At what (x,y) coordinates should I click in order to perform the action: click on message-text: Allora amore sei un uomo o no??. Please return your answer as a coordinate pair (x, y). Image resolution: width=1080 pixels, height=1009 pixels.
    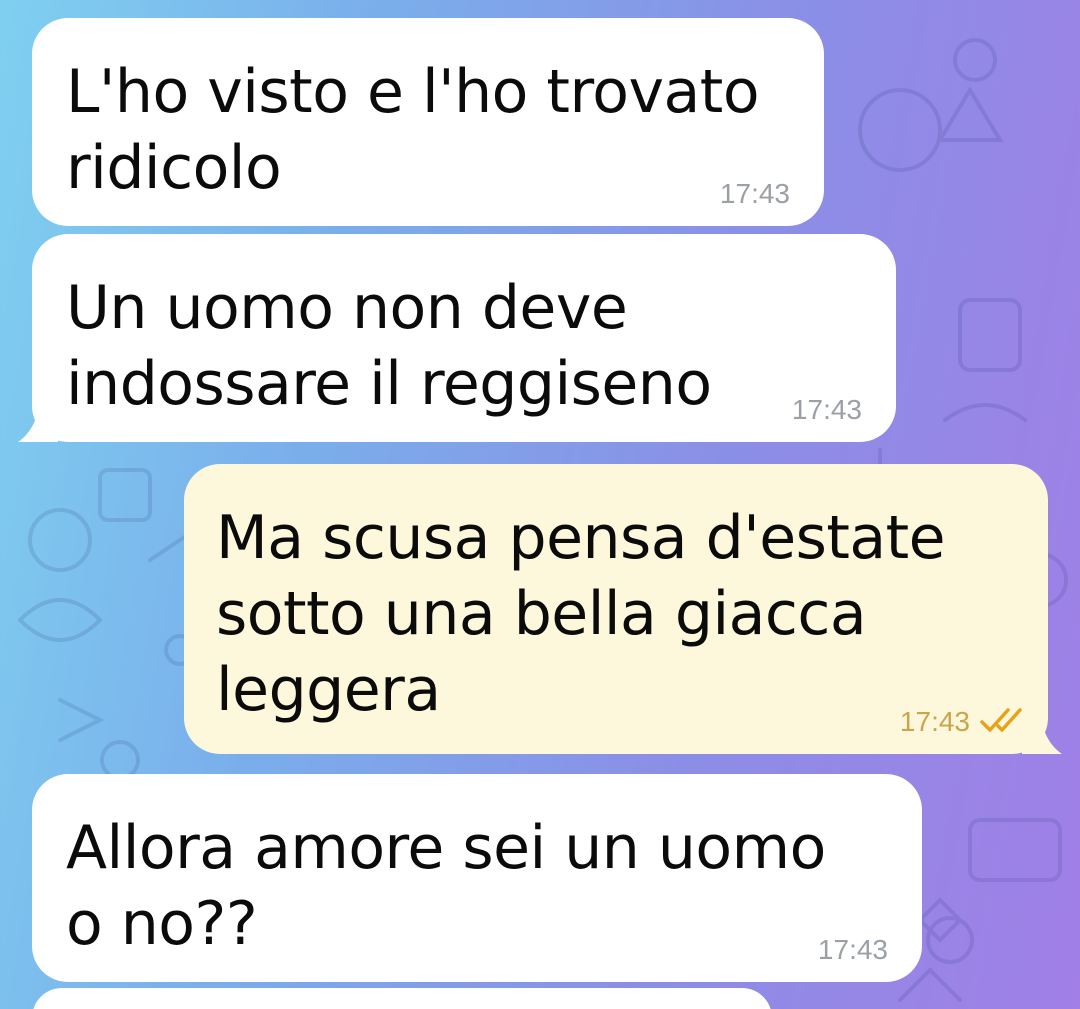
    Looking at the image, I should click on (446, 886).